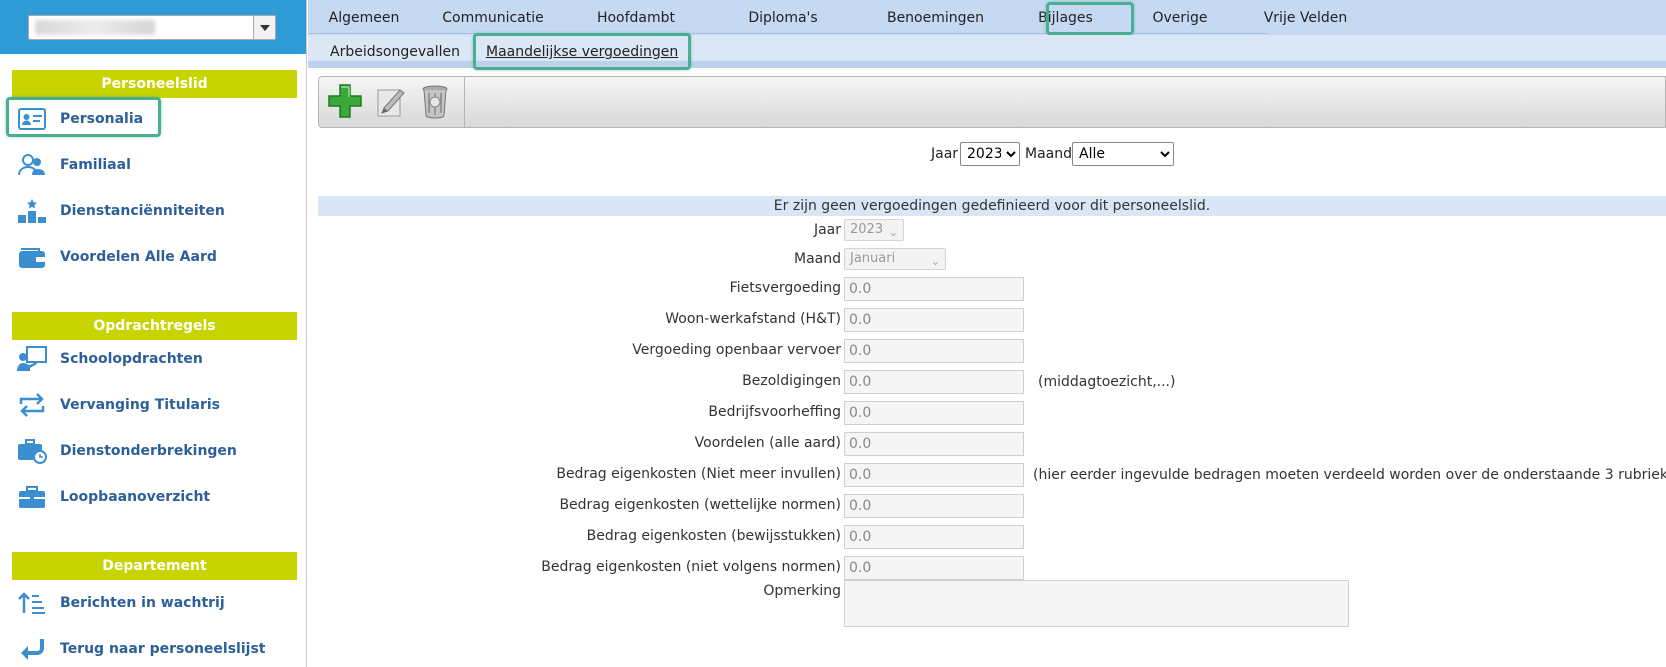  I want to click on chevron-down-icon, so click(264, 27).